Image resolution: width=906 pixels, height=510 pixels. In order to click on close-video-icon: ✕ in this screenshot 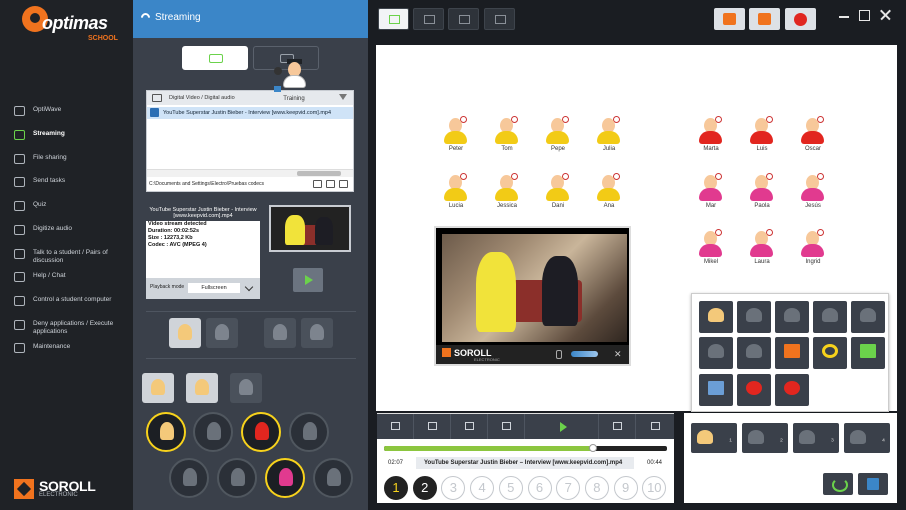, I will do `click(618, 354)`.